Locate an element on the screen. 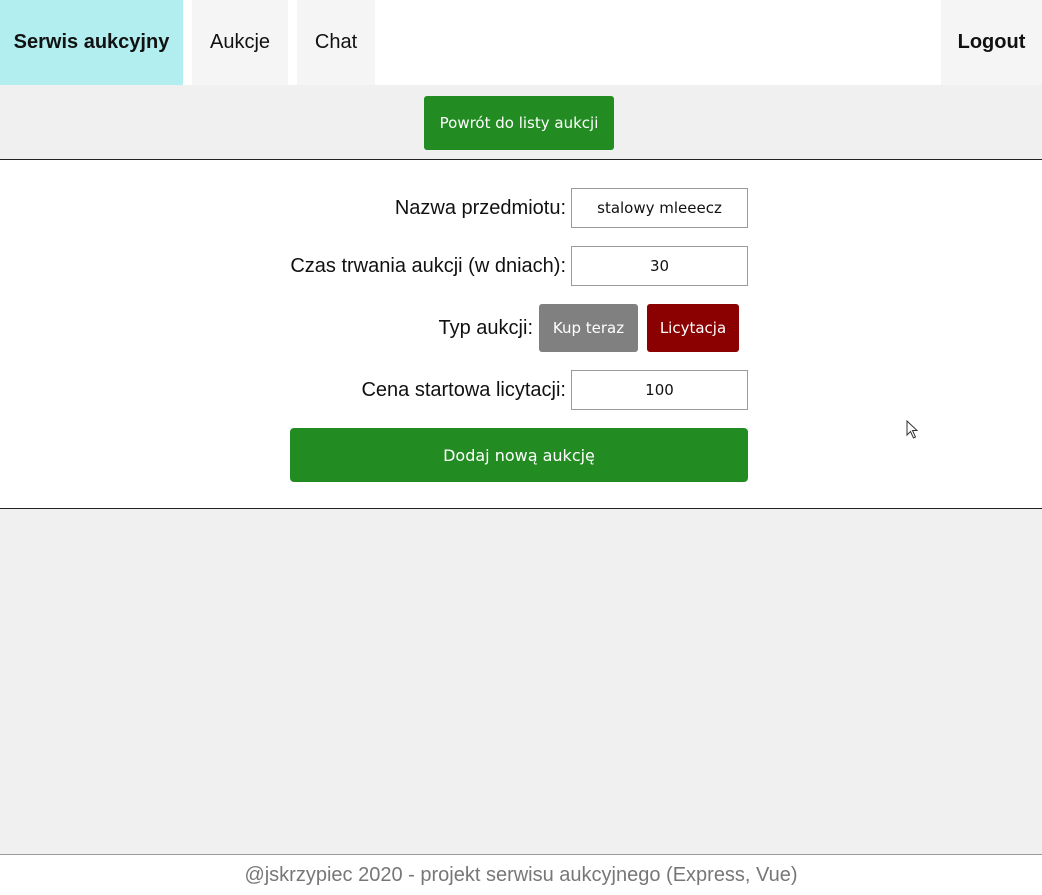  duration-input is located at coordinates (659, 266).